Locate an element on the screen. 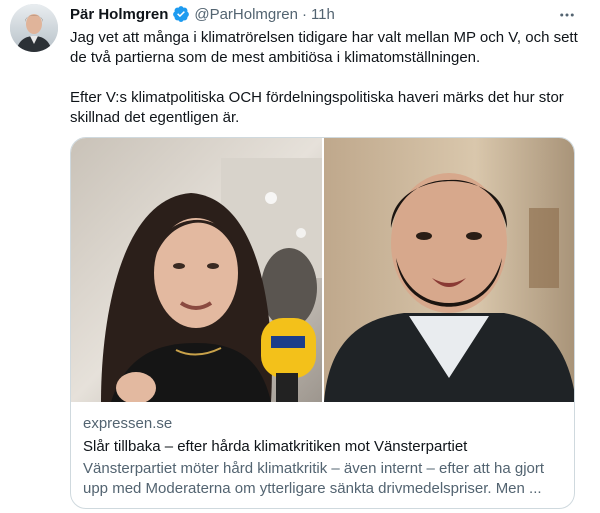 The height and width of the screenshot is (513, 600). avatar is located at coordinates (34, 28).